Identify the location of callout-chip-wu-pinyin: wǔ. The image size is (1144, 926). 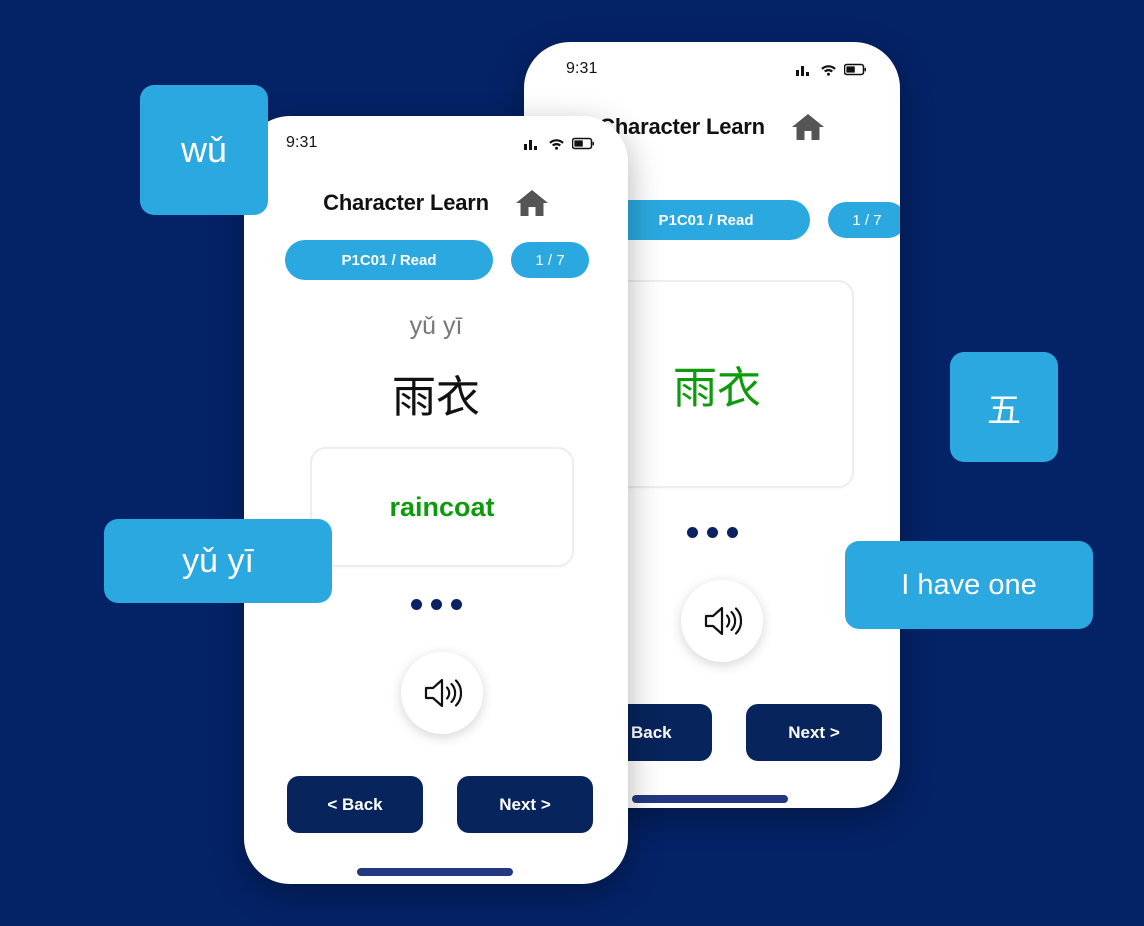
(204, 150).